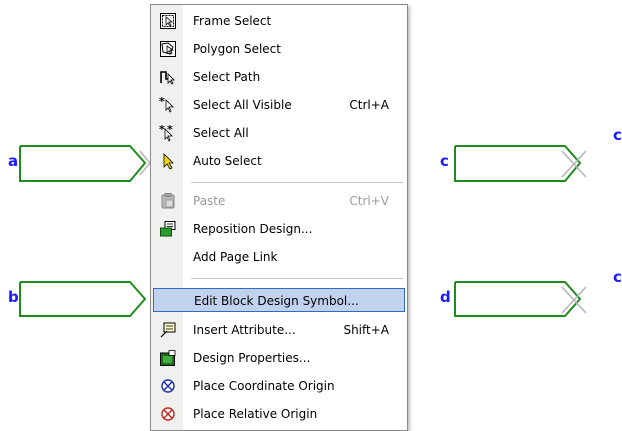 The height and width of the screenshot is (431, 622). I want to click on port-label-partial-1: c, so click(617, 135).